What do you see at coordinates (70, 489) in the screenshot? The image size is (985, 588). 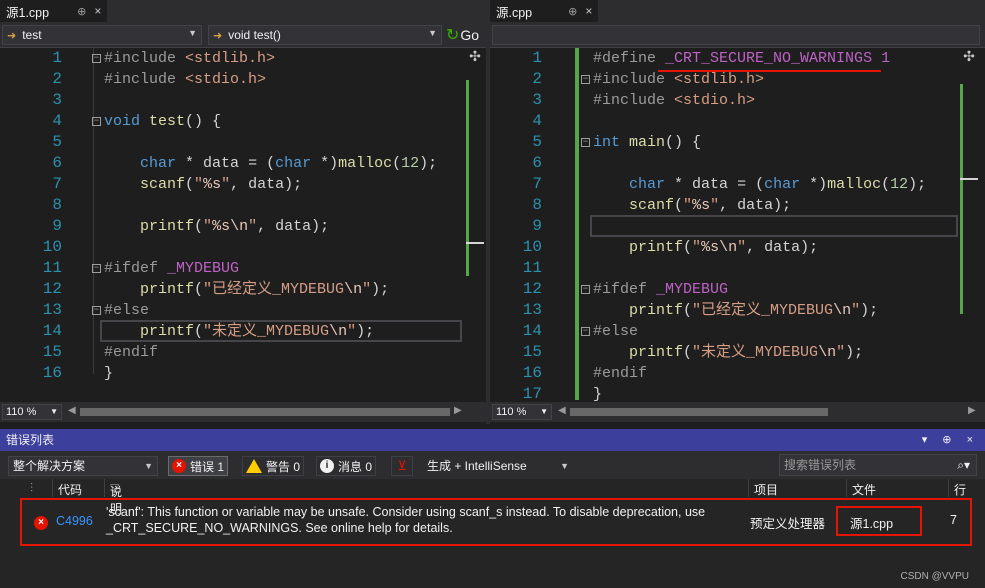 I see `column-code: 代码` at bounding box center [70, 489].